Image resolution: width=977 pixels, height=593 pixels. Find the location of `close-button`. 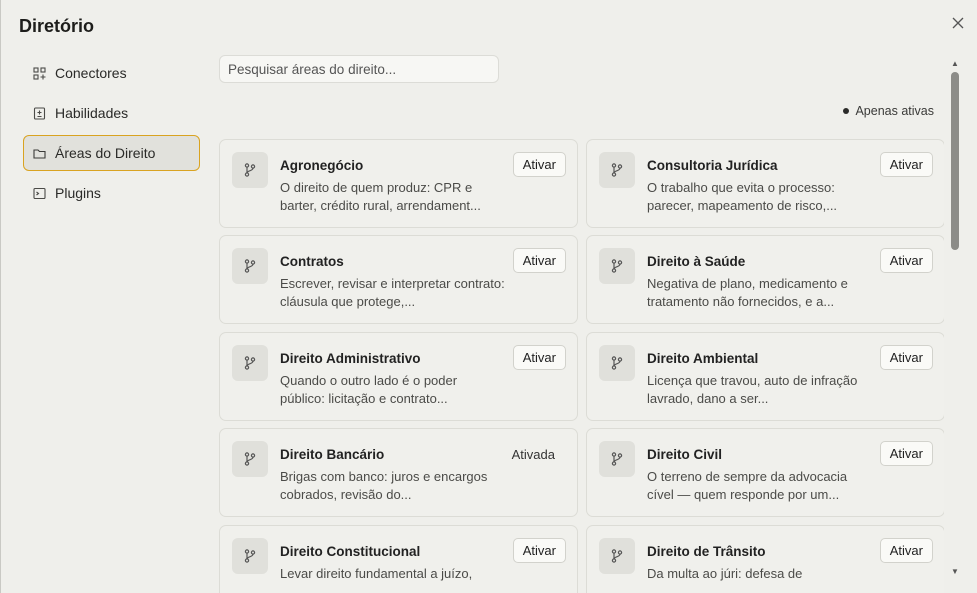

close-button is located at coordinates (958, 23).